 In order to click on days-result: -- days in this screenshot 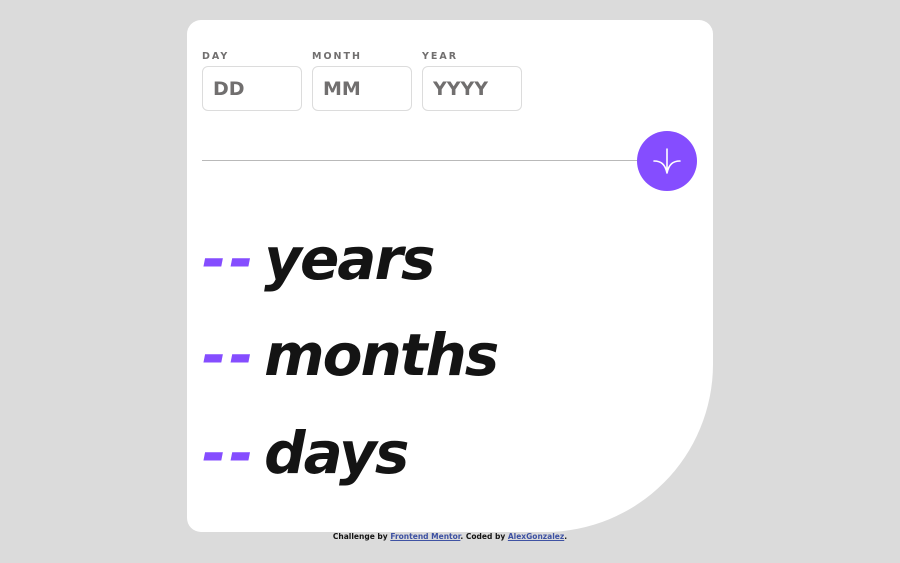, I will do `click(305, 453)`.